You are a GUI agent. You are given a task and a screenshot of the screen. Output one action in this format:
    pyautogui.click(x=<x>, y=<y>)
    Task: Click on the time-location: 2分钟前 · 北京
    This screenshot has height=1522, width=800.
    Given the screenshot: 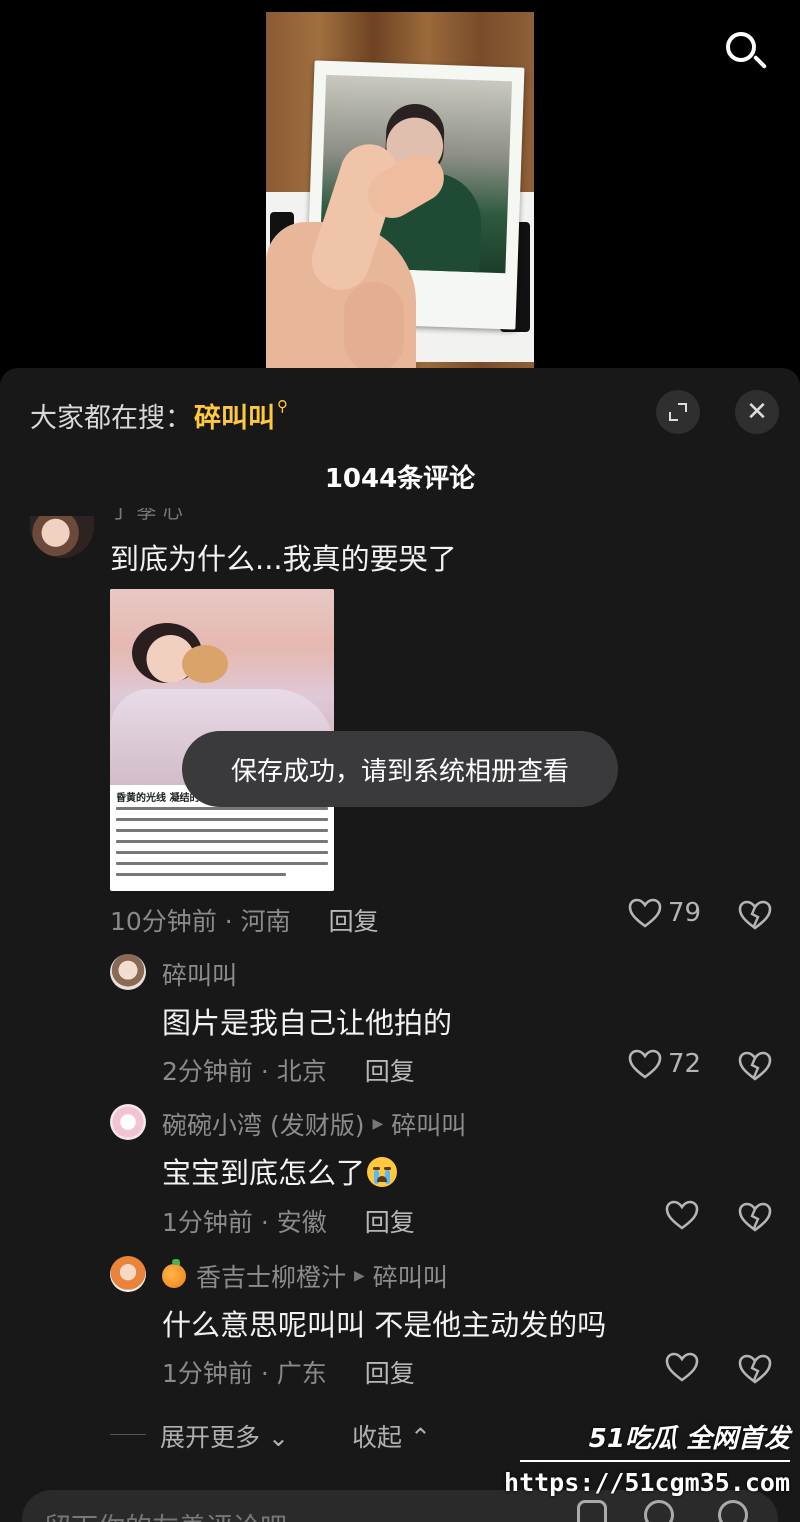 What is the action you would take?
    pyautogui.click(x=244, y=1071)
    